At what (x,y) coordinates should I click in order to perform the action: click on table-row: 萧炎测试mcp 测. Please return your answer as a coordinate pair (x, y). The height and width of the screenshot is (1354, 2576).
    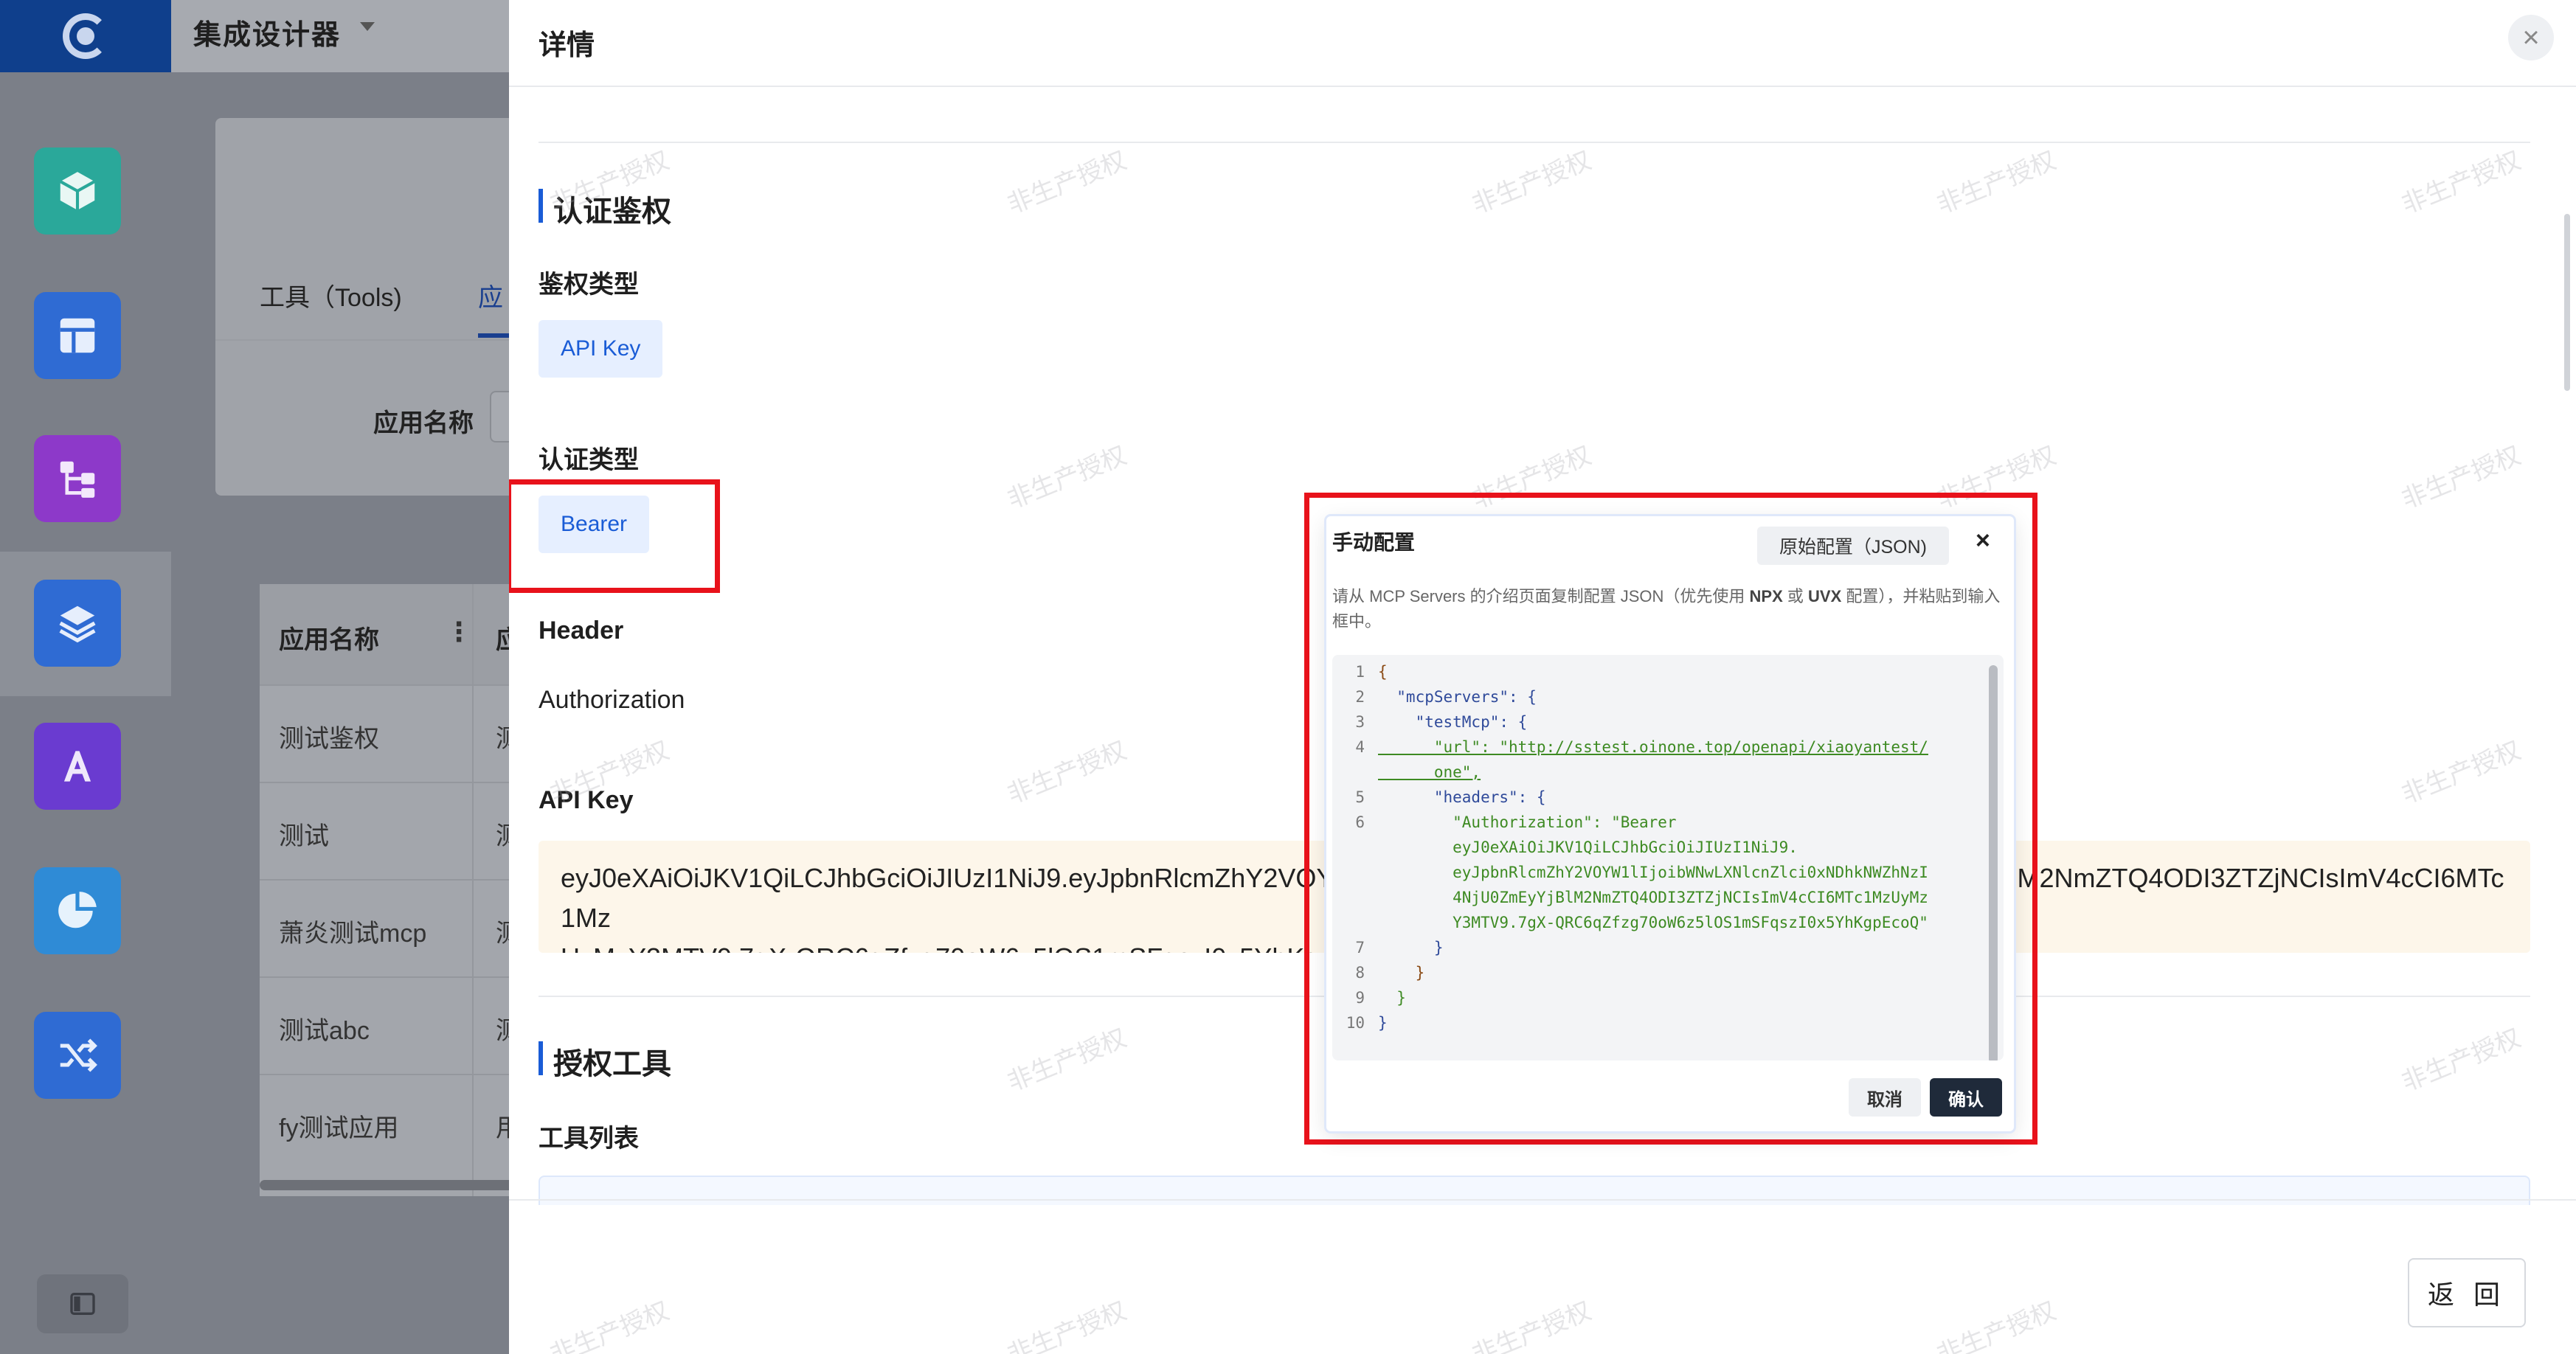
    Looking at the image, I should click on (393, 927).